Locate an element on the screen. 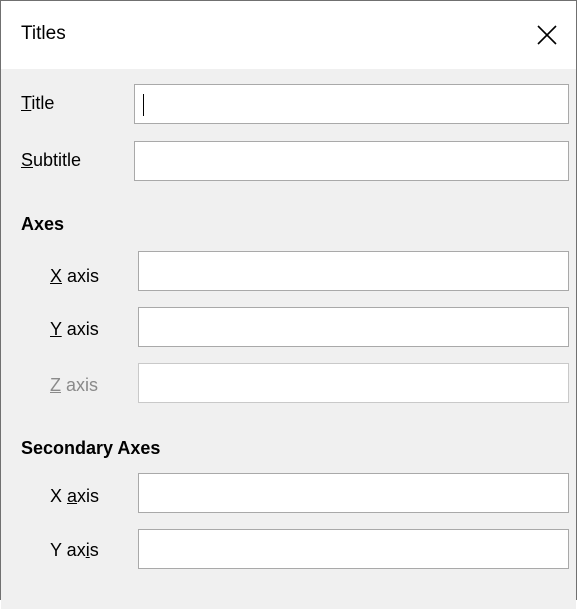 The image size is (579, 609). z-axis-input is located at coordinates (353, 383).